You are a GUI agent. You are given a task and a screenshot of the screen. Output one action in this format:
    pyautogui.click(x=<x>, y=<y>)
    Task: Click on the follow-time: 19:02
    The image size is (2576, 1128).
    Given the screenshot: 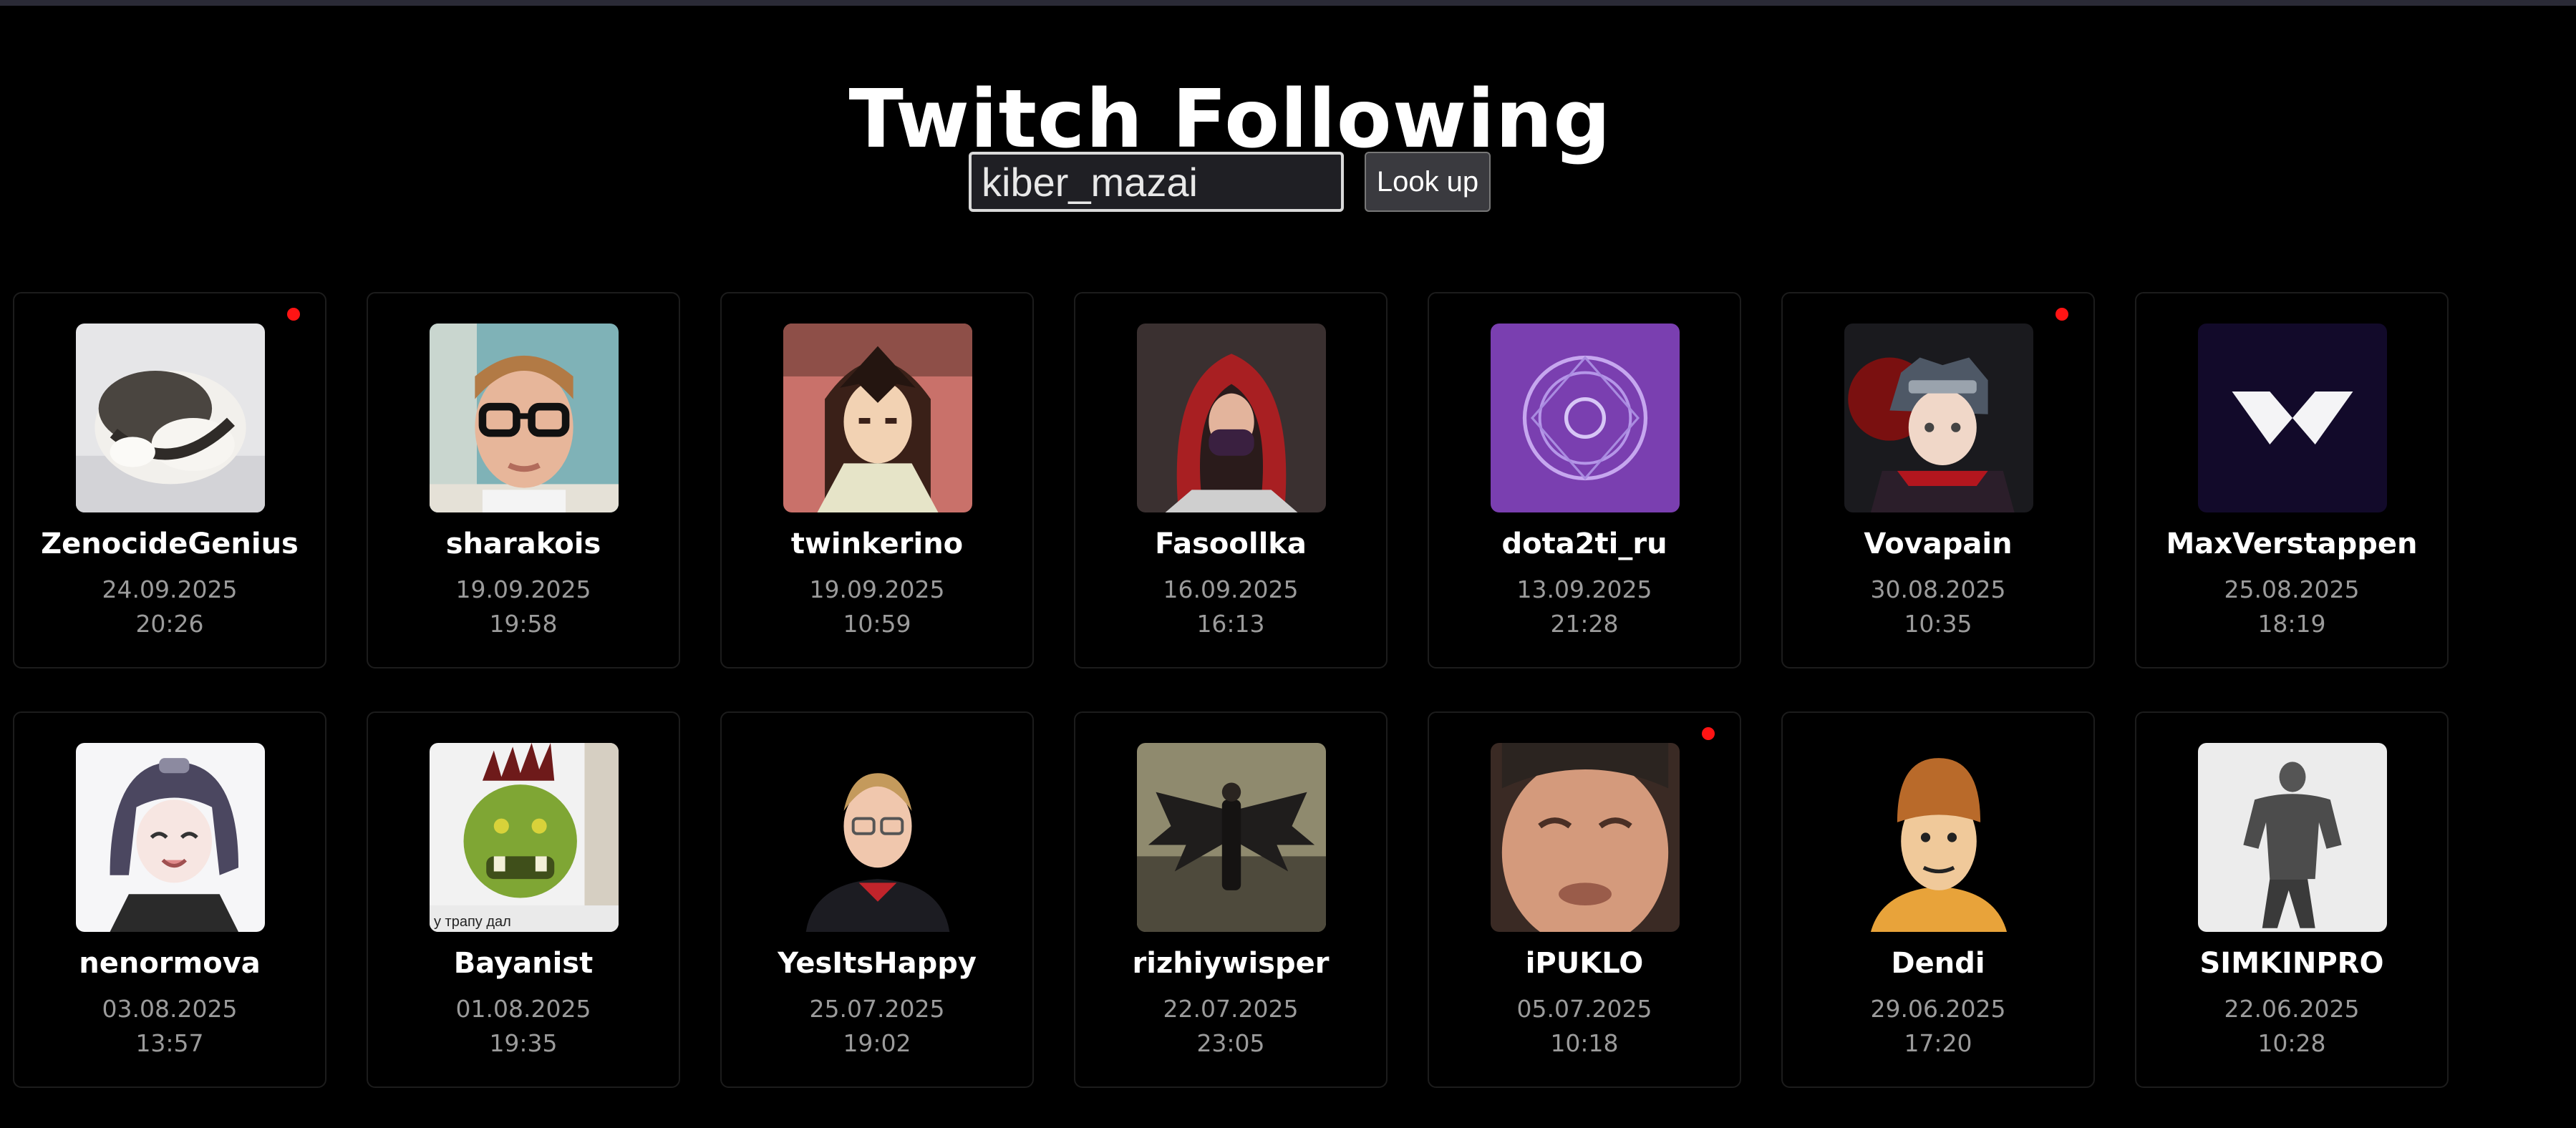 What is the action you would take?
    pyautogui.click(x=877, y=1043)
    